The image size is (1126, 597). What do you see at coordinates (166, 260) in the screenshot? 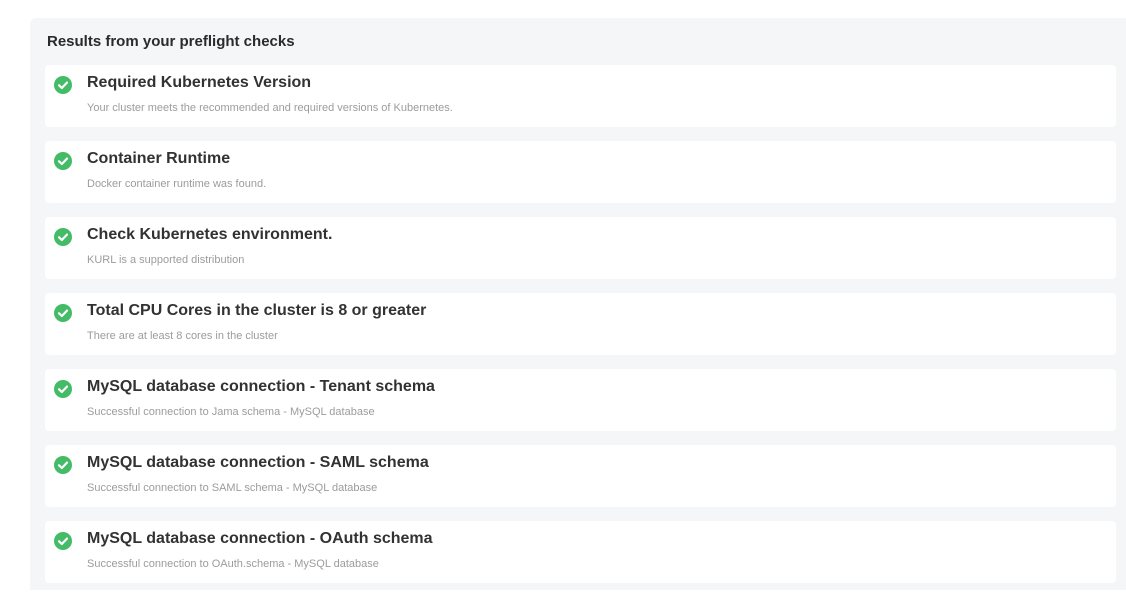
I see `check-message: KURL is a supported distribution` at bounding box center [166, 260].